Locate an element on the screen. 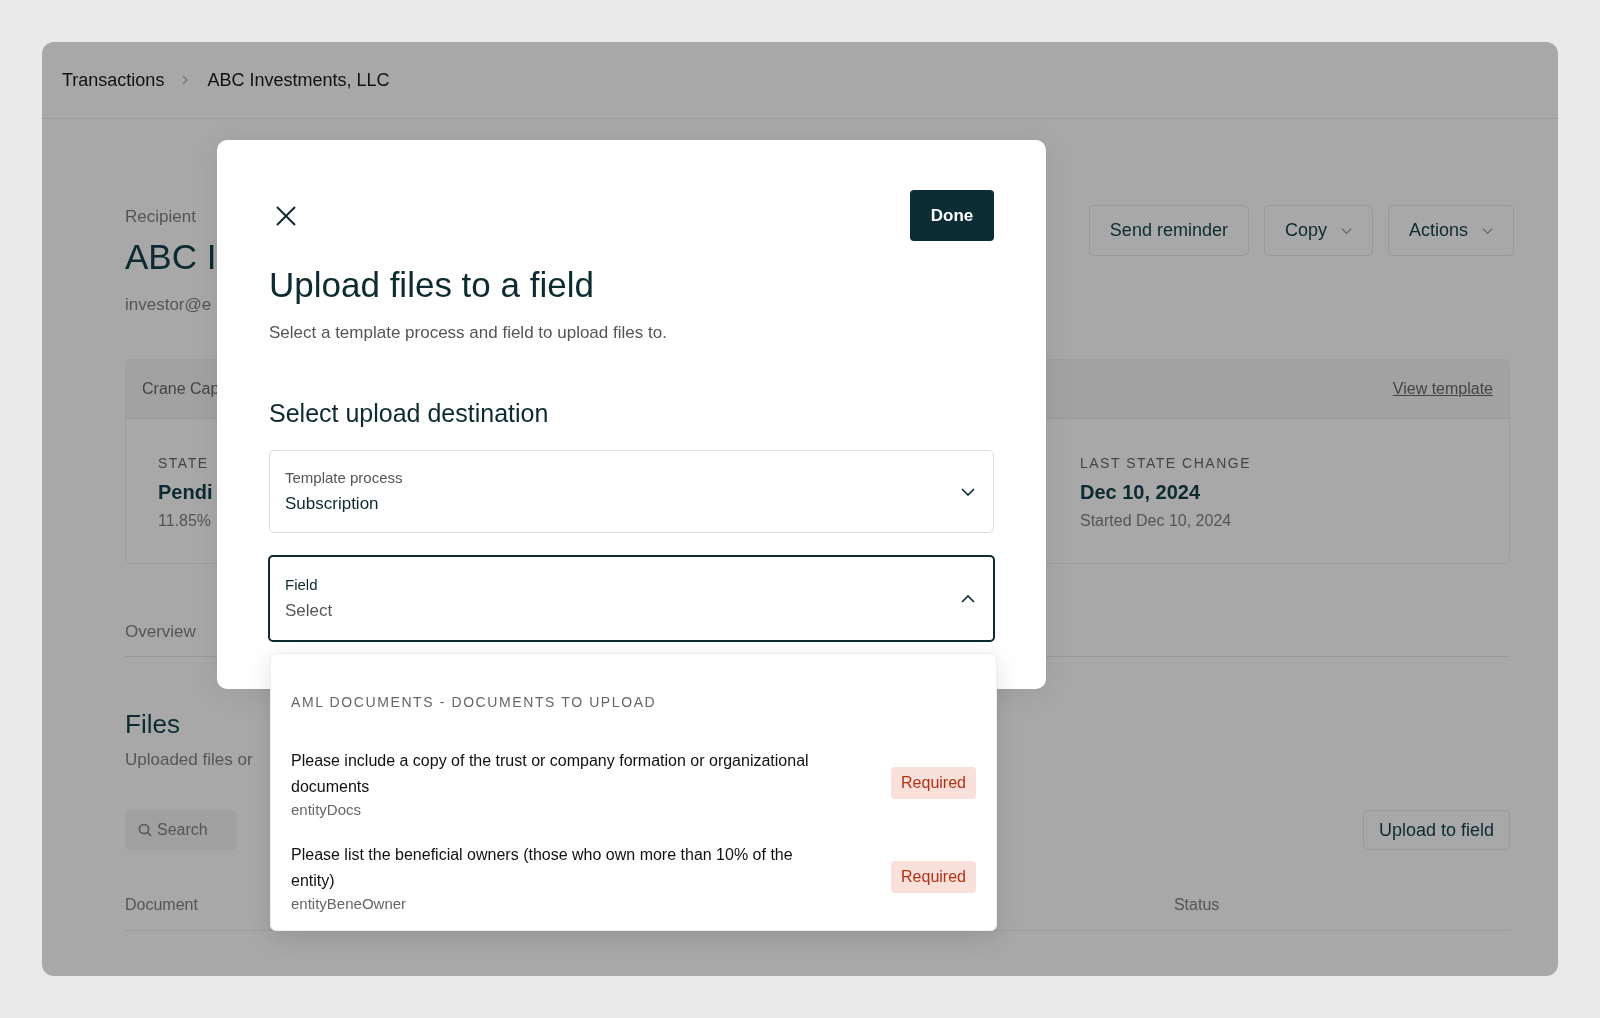  option-title: Please include a copy of the trust or company formation or organizational documents is located at coordinates (550, 774).